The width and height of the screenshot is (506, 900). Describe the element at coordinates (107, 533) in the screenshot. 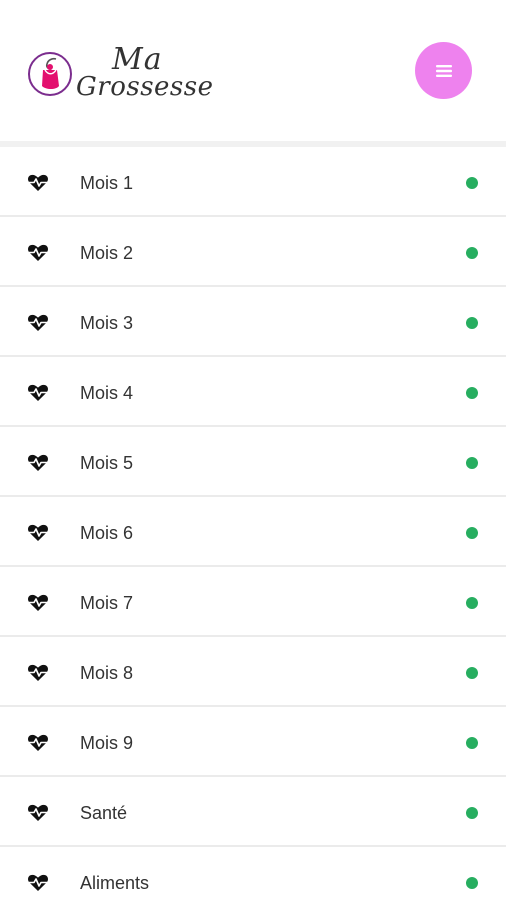

I see `list-item-label: Mois 6` at that location.